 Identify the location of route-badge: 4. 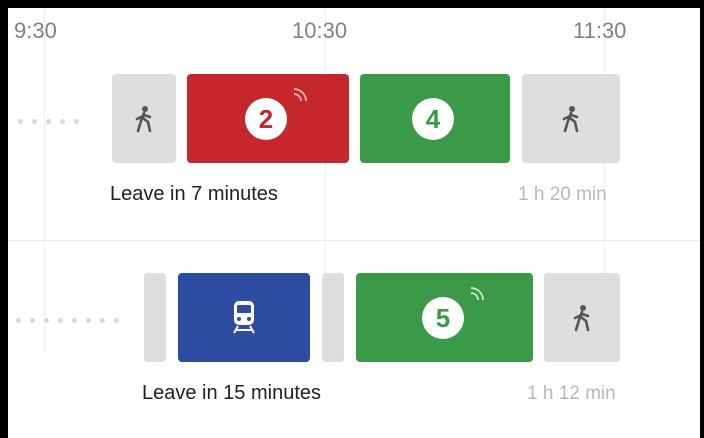
(433, 119).